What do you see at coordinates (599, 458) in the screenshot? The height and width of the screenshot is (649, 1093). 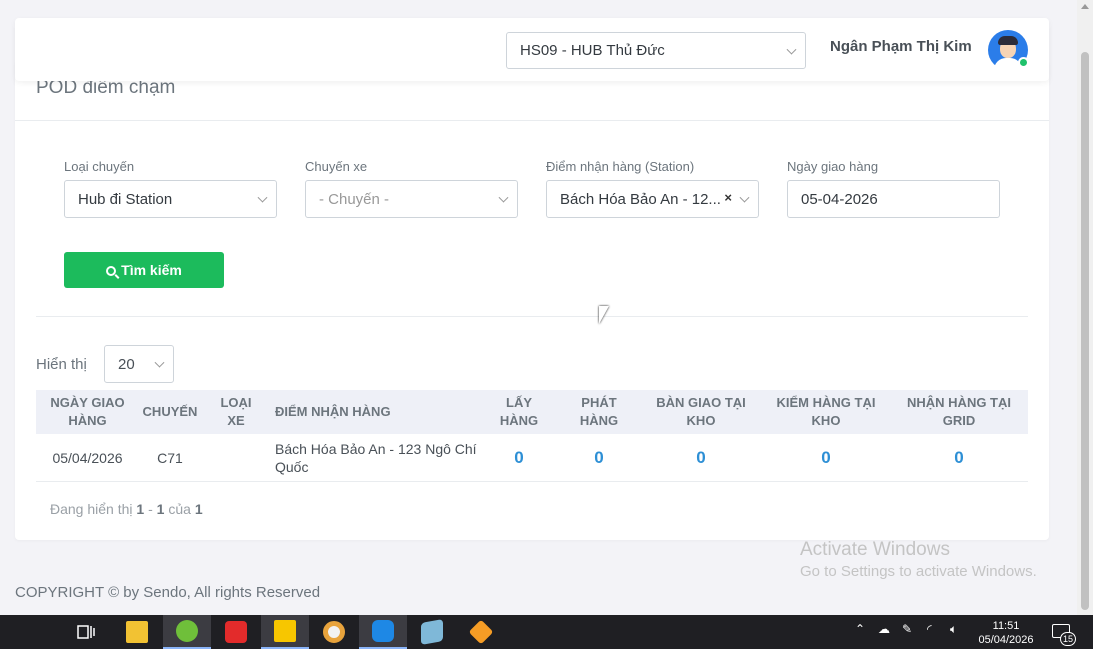 I see `cell-delivery: 0` at bounding box center [599, 458].